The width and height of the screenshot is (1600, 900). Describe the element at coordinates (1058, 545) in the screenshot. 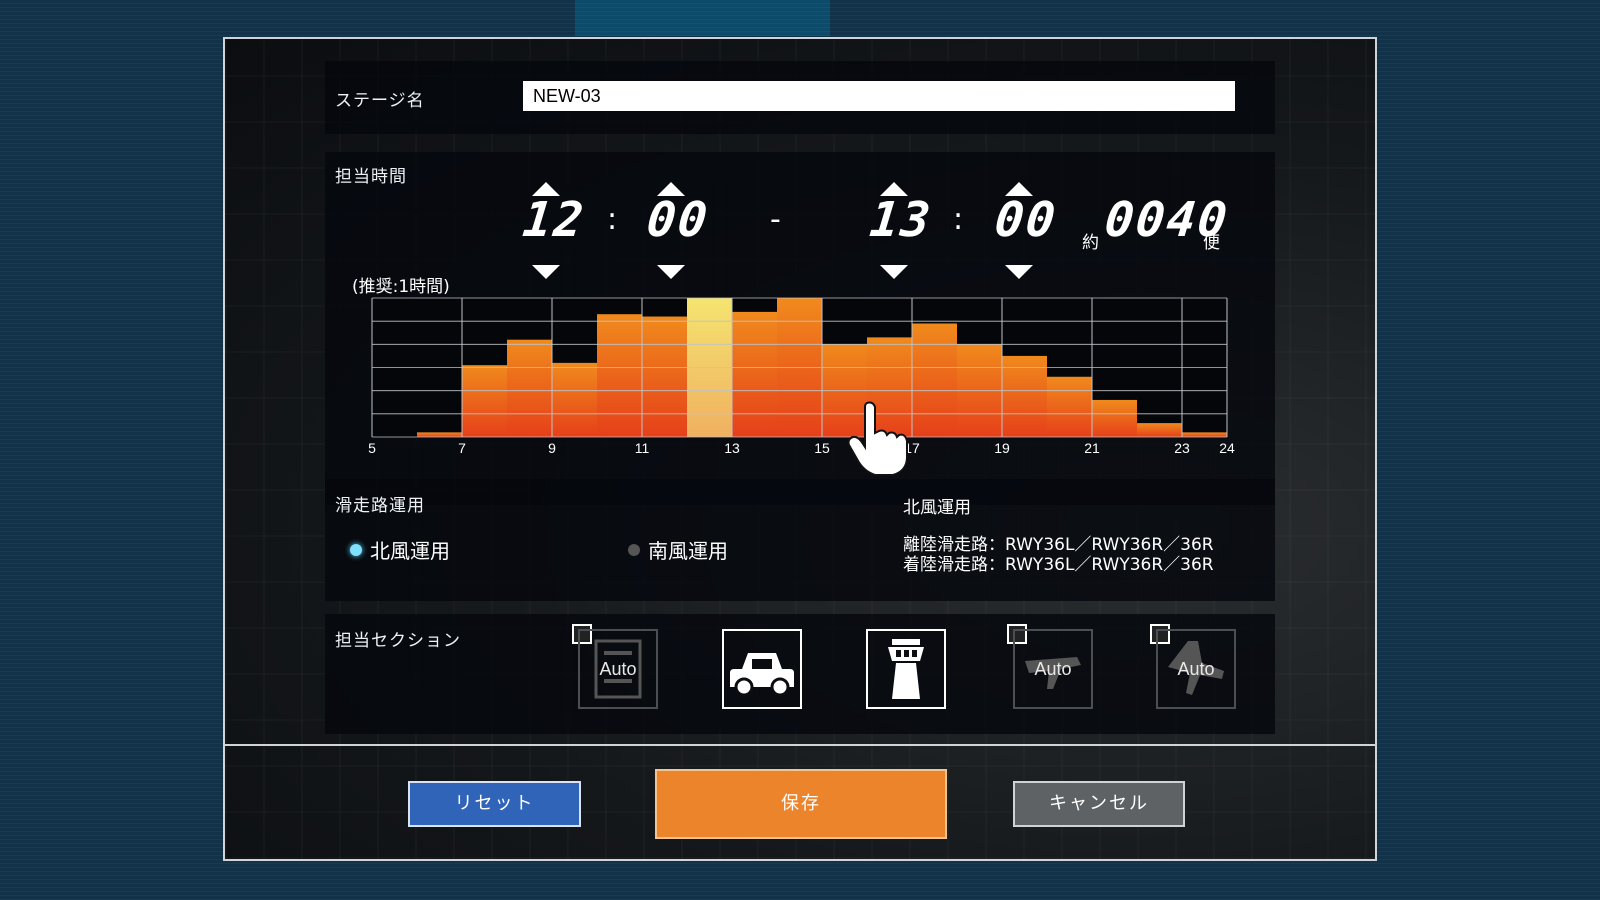

I see `takeoff-runway: 離陸滑走路：RWY36L／RWY36R／36R` at that location.